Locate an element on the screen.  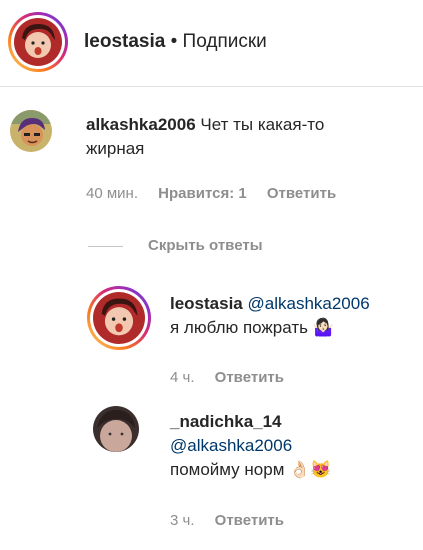
comment-avatar is located at coordinates (31, 131).